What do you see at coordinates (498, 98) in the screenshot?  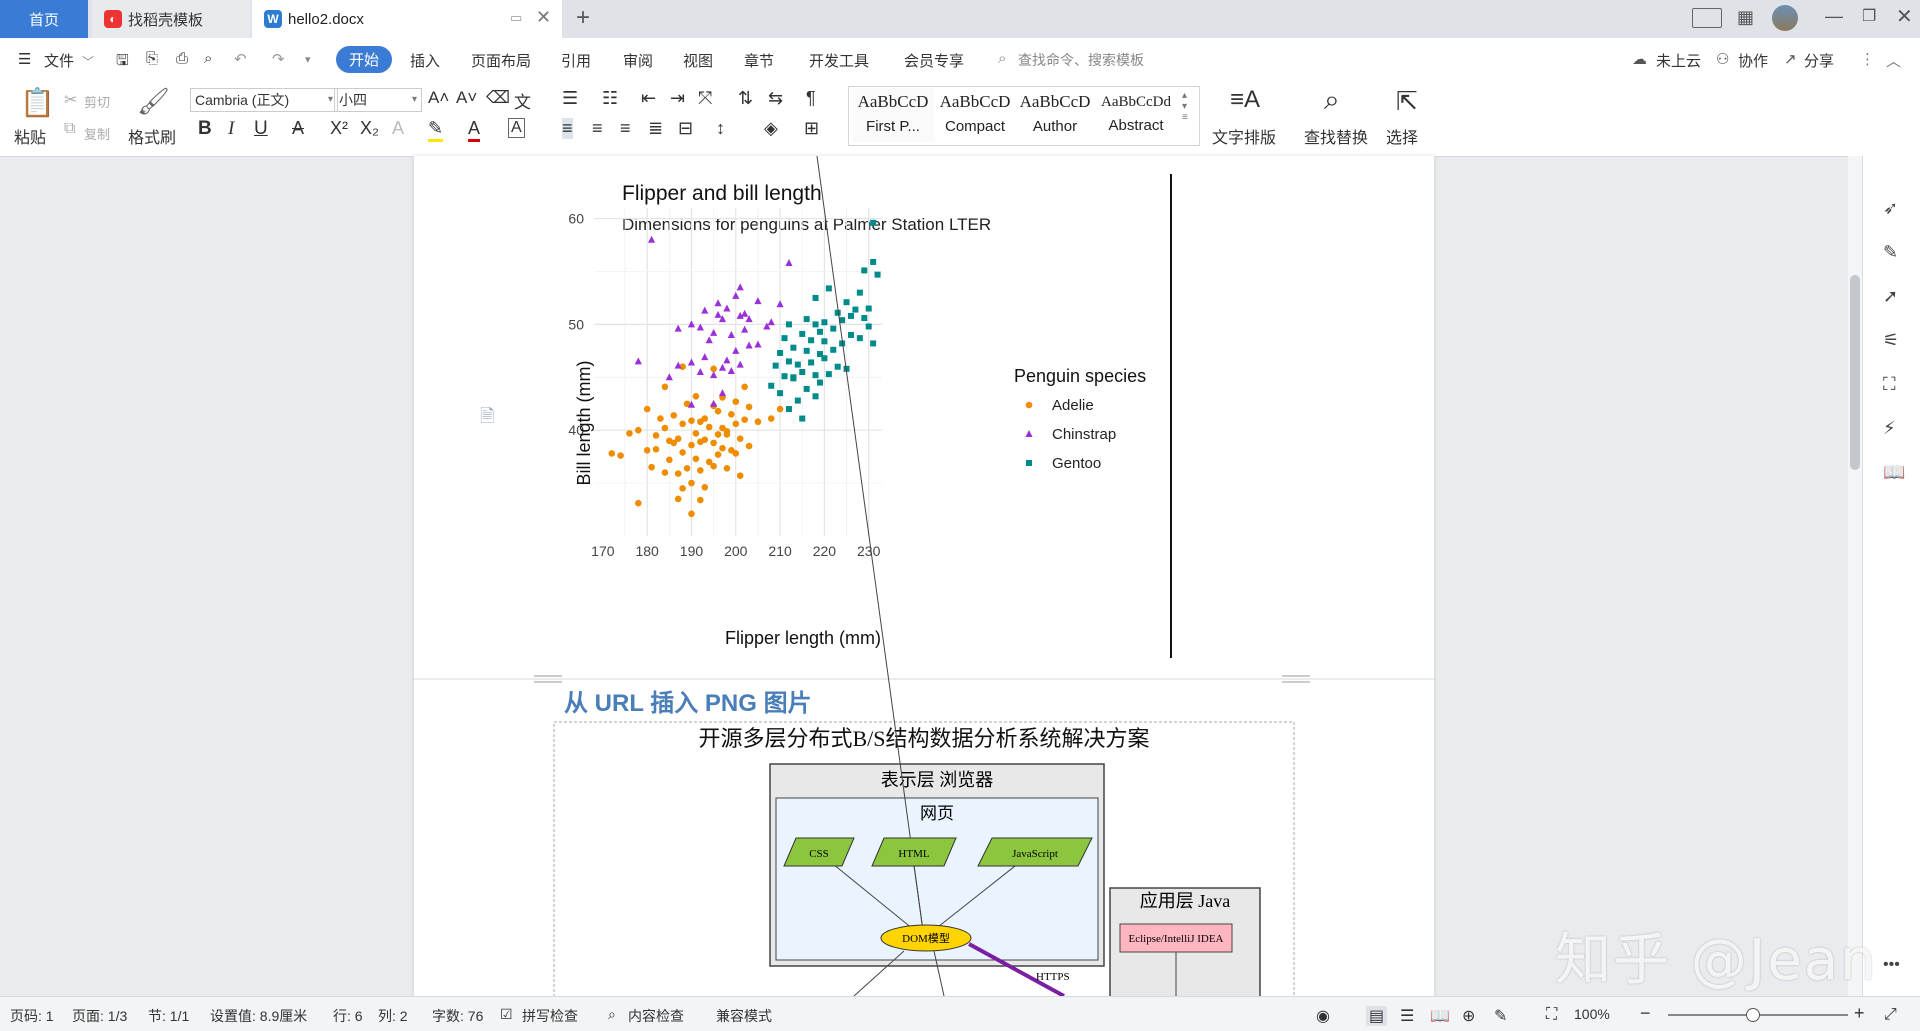 I see `clear-format-icon: ⌫` at bounding box center [498, 98].